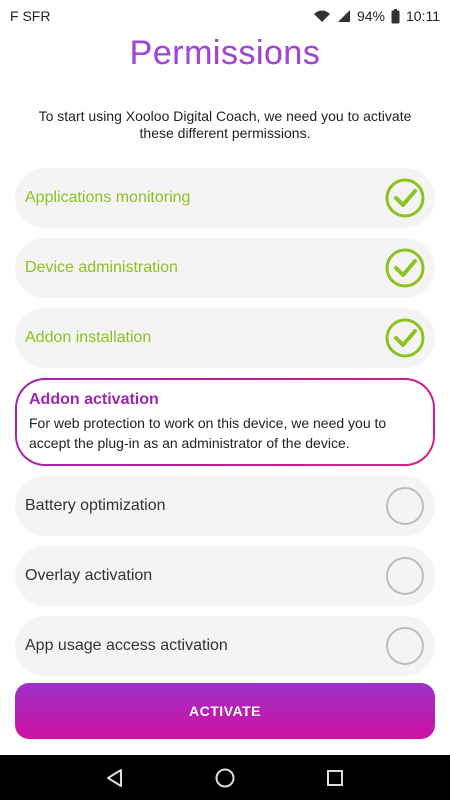 This screenshot has height=800, width=450. Describe the element at coordinates (225, 198) in the screenshot. I see `permission-applications-monitoring: Applications monitoring` at that location.